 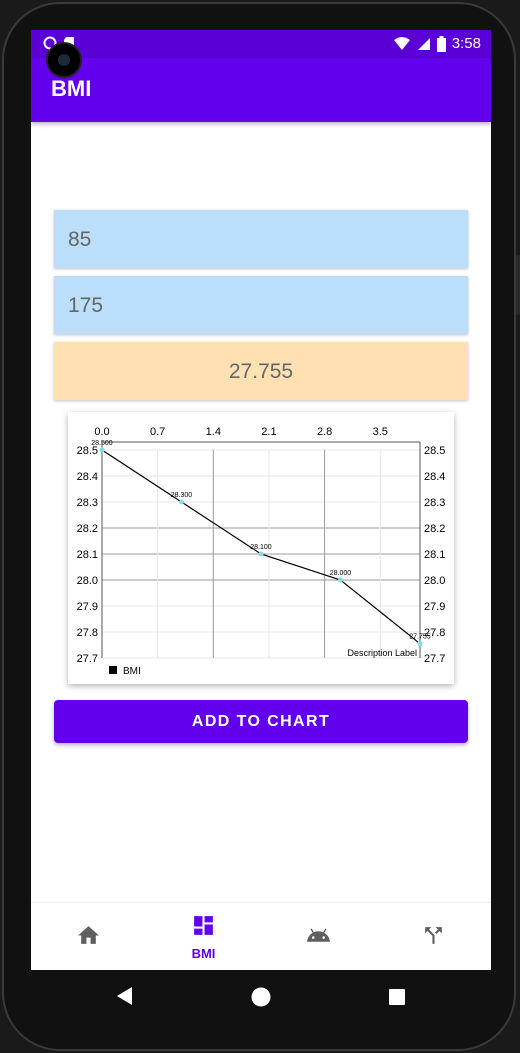 I want to click on y-tick-label-right: 28.1, so click(x=434, y=555).